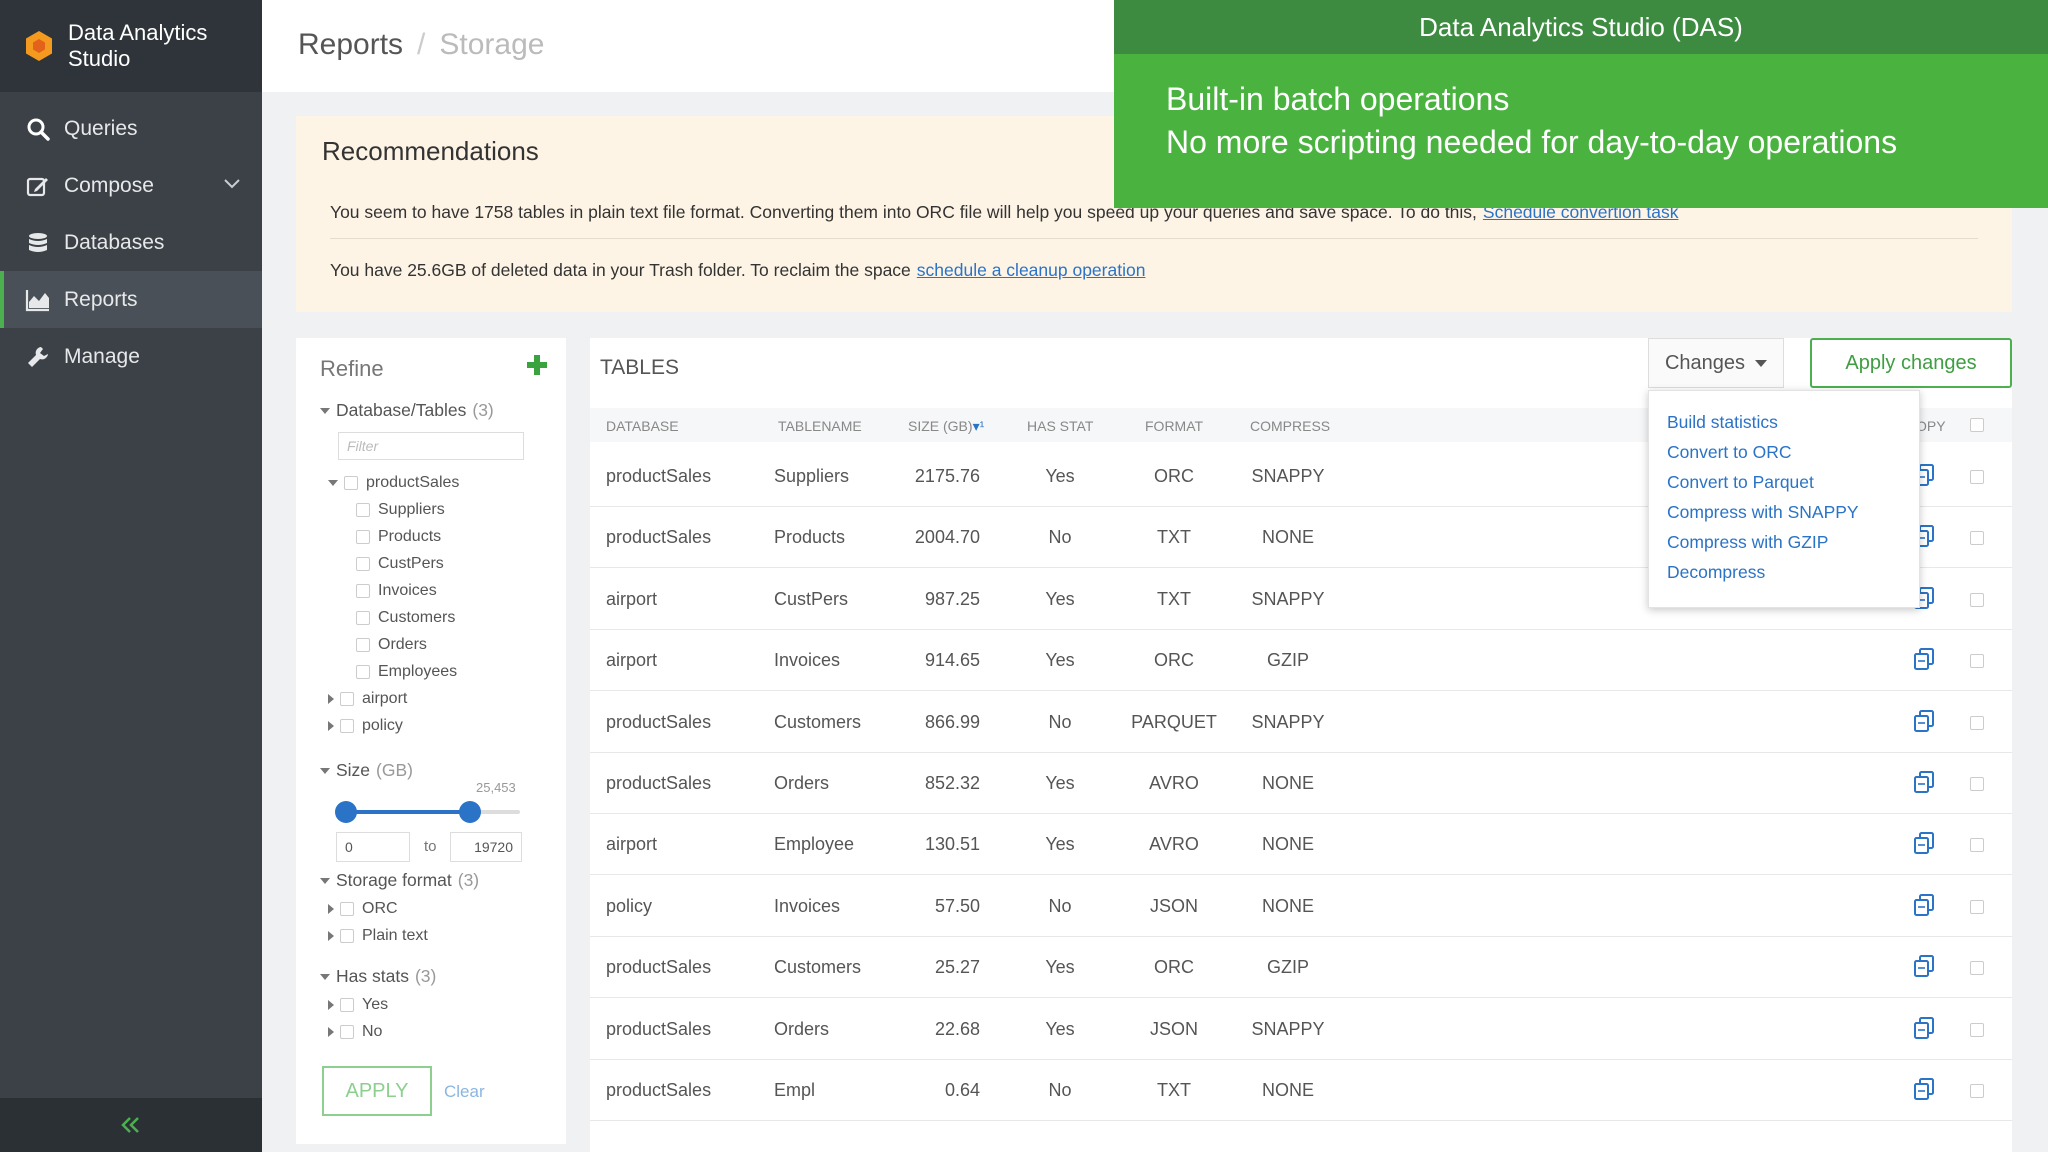  I want to click on add-filter-icon, so click(537, 365).